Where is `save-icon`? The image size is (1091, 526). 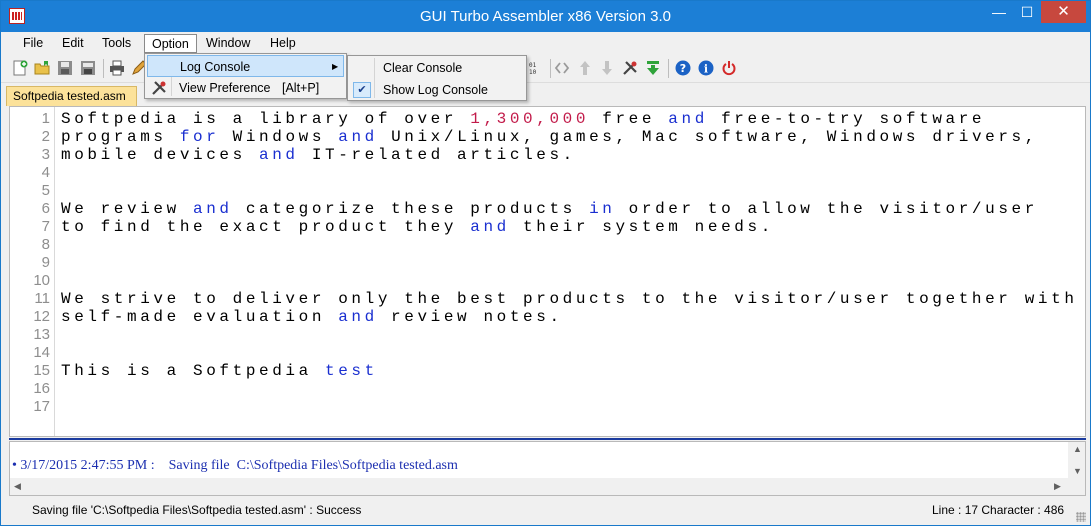 save-icon is located at coordinates (65, 68).